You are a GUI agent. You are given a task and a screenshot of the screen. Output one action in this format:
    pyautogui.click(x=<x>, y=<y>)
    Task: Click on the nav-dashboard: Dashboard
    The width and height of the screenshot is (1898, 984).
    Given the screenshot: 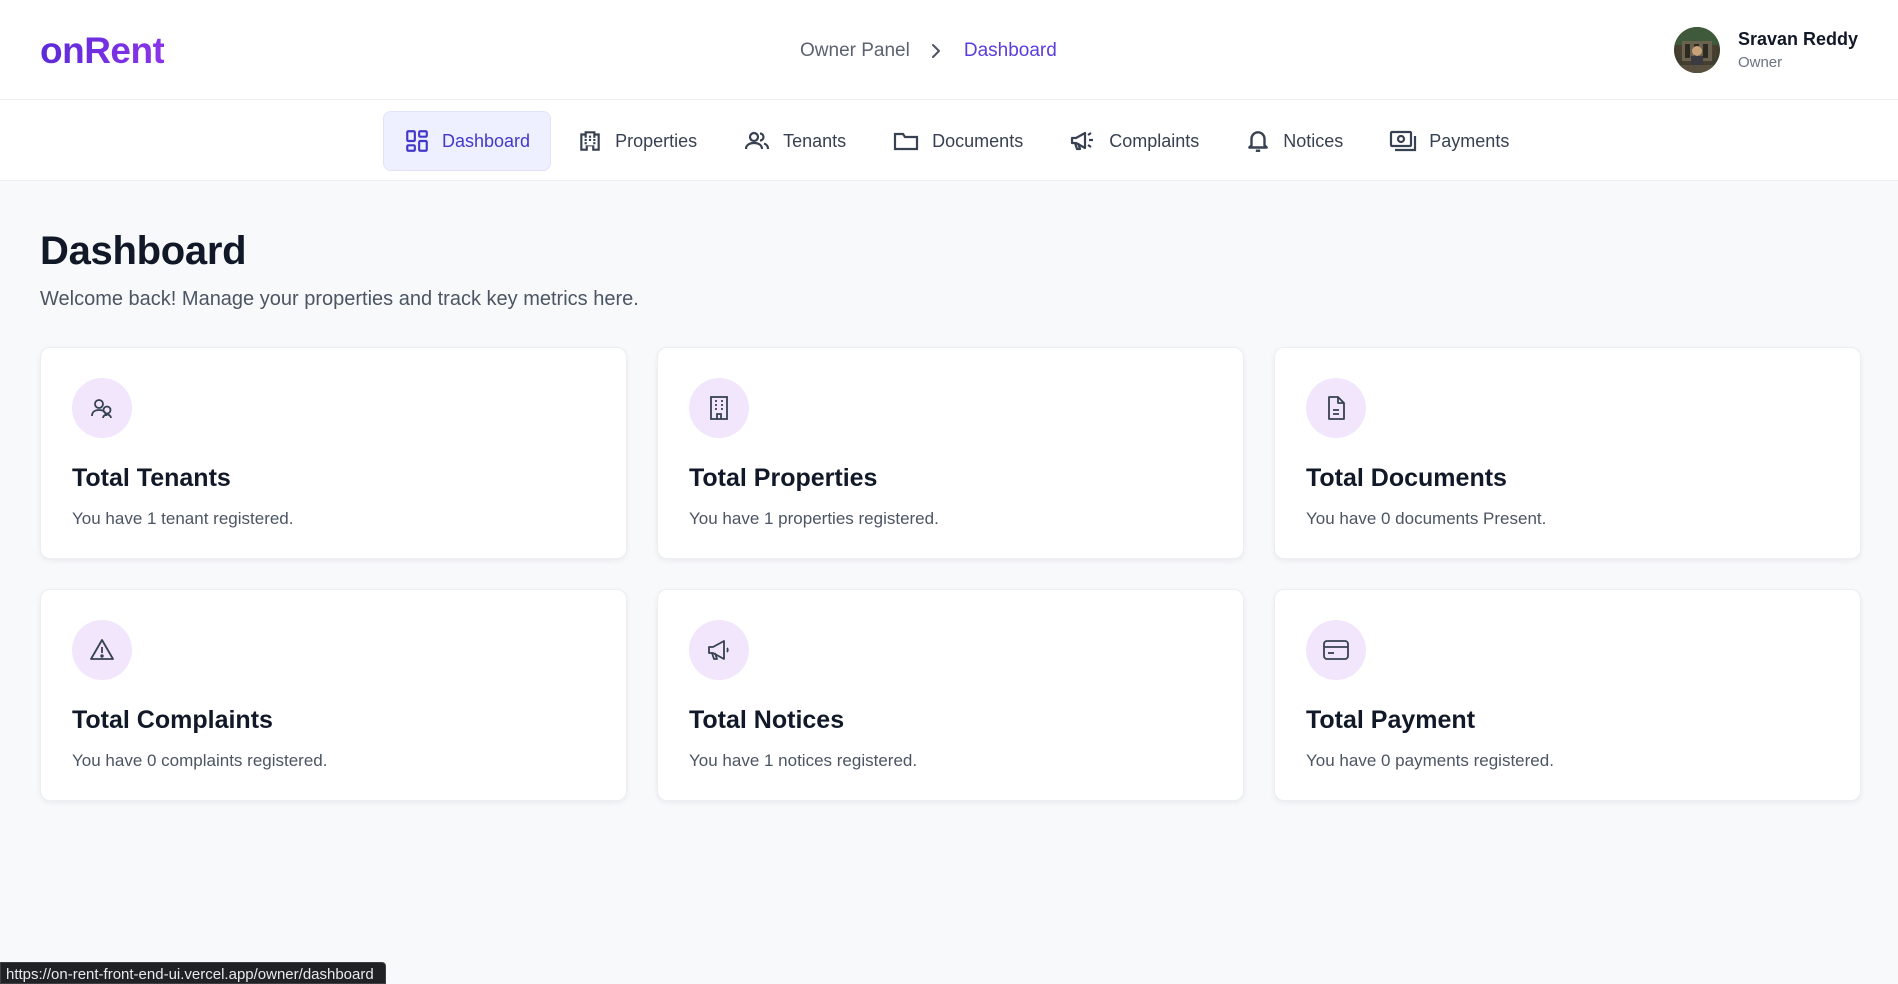 What is the action you would take?
    pyautogui.click(x=467, y=141)
    